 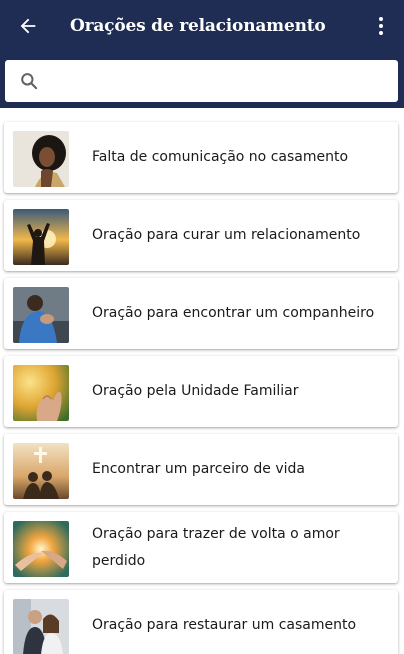 I want to click on prayer-item-life-partner: Encontrar um parceiro de vida, so click(x=201, y=469).